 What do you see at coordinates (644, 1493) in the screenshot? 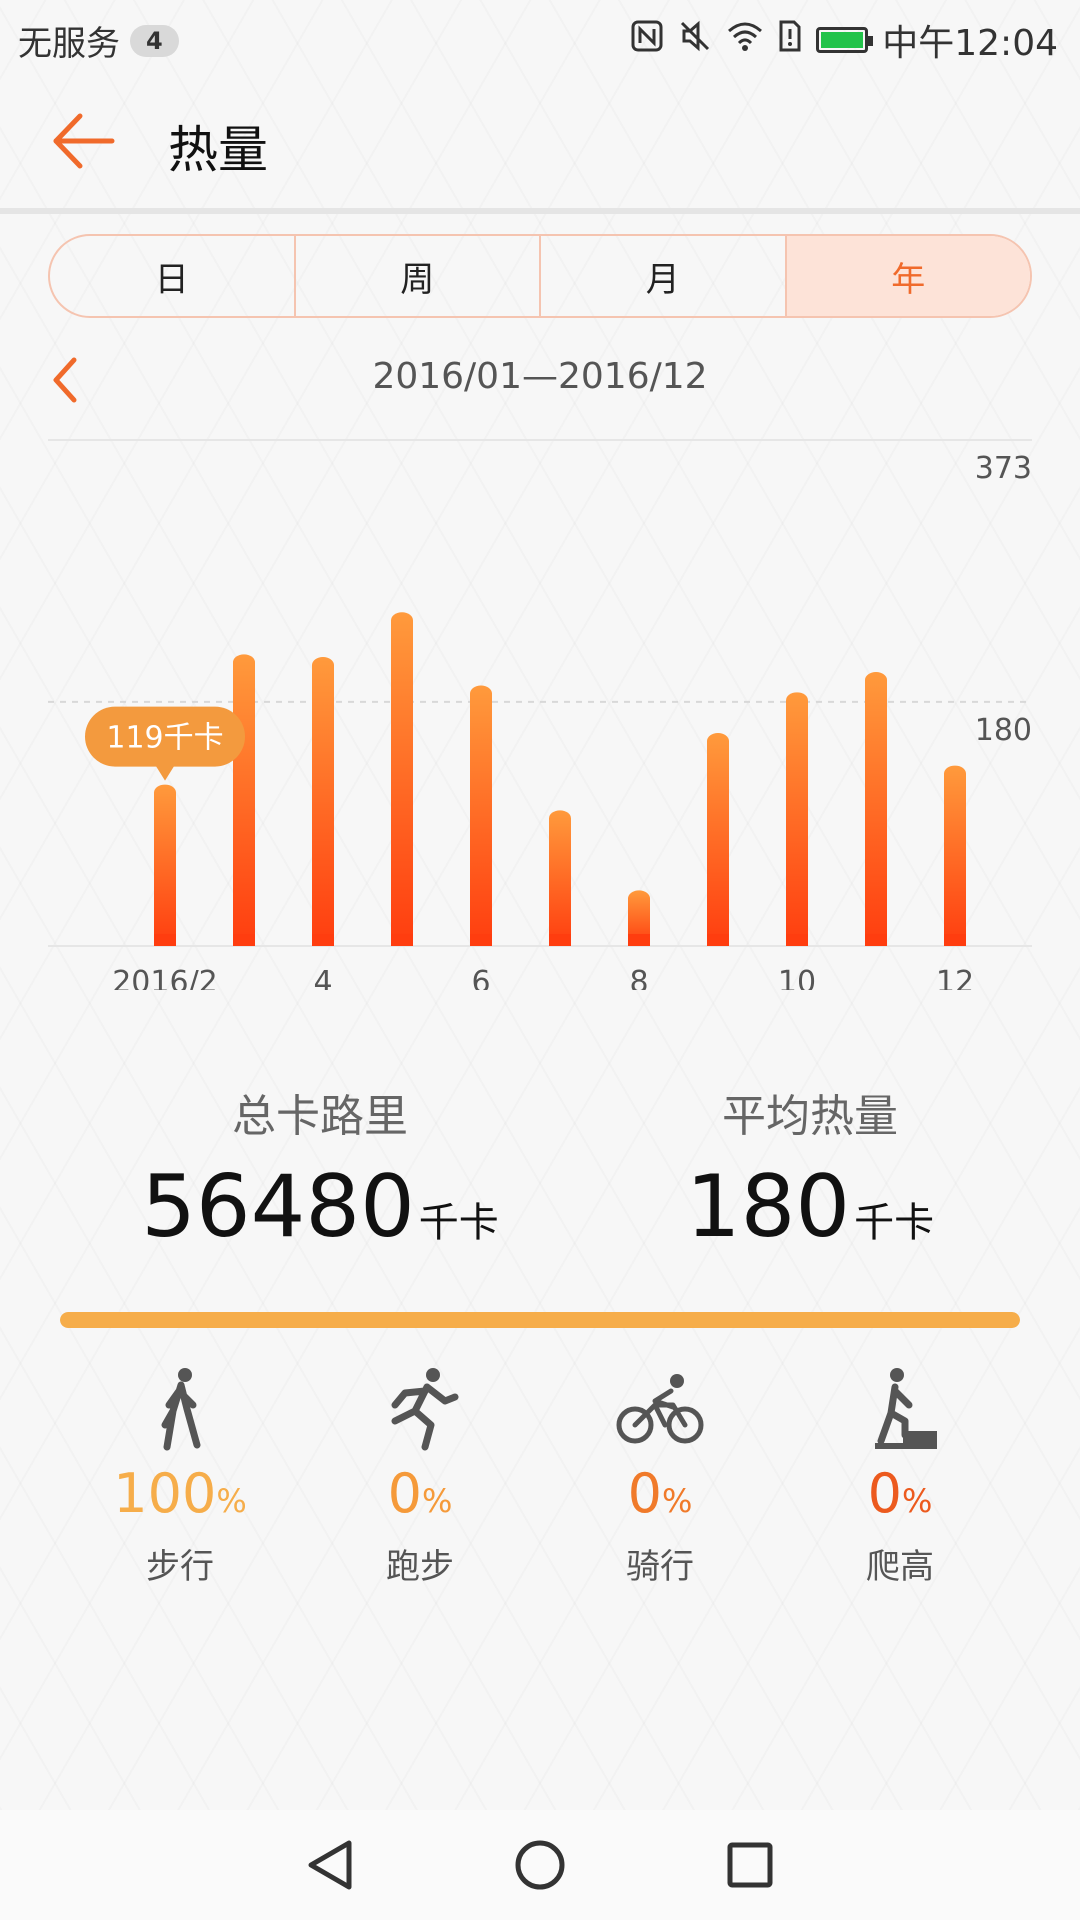
I see `cycling-percent-value: 0` at bounding box center [644, 1493].